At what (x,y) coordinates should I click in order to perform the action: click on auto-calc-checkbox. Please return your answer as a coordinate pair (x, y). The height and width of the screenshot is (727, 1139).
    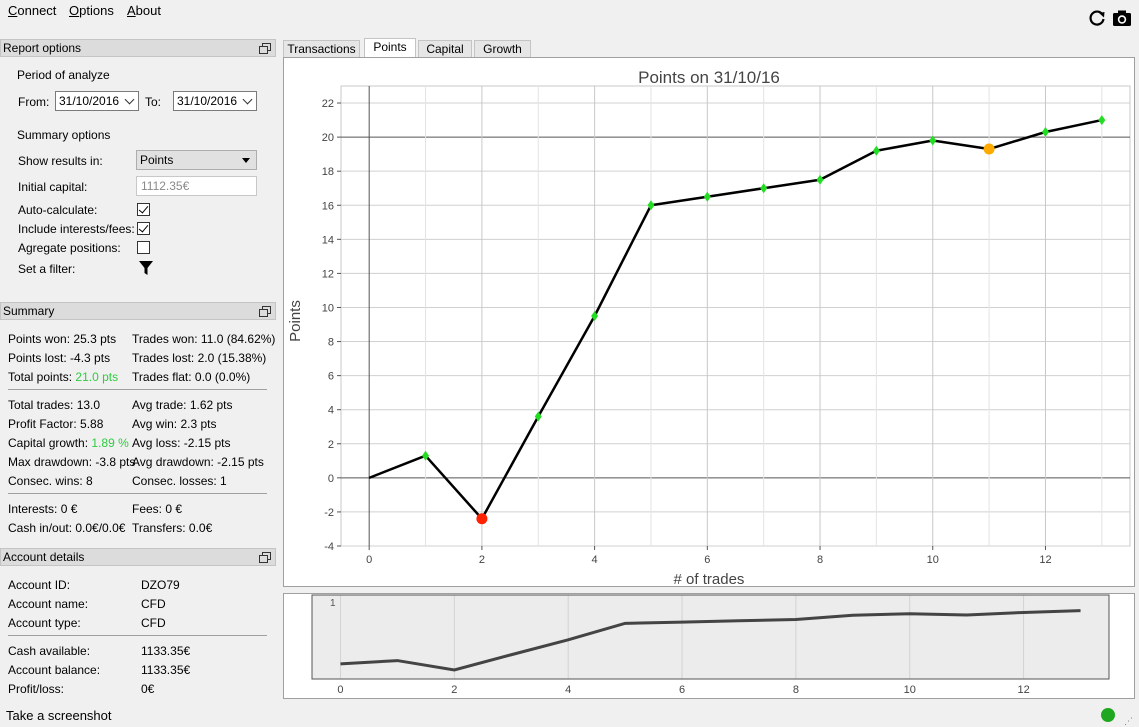
    Looking at the image, I should click on (143, 209).